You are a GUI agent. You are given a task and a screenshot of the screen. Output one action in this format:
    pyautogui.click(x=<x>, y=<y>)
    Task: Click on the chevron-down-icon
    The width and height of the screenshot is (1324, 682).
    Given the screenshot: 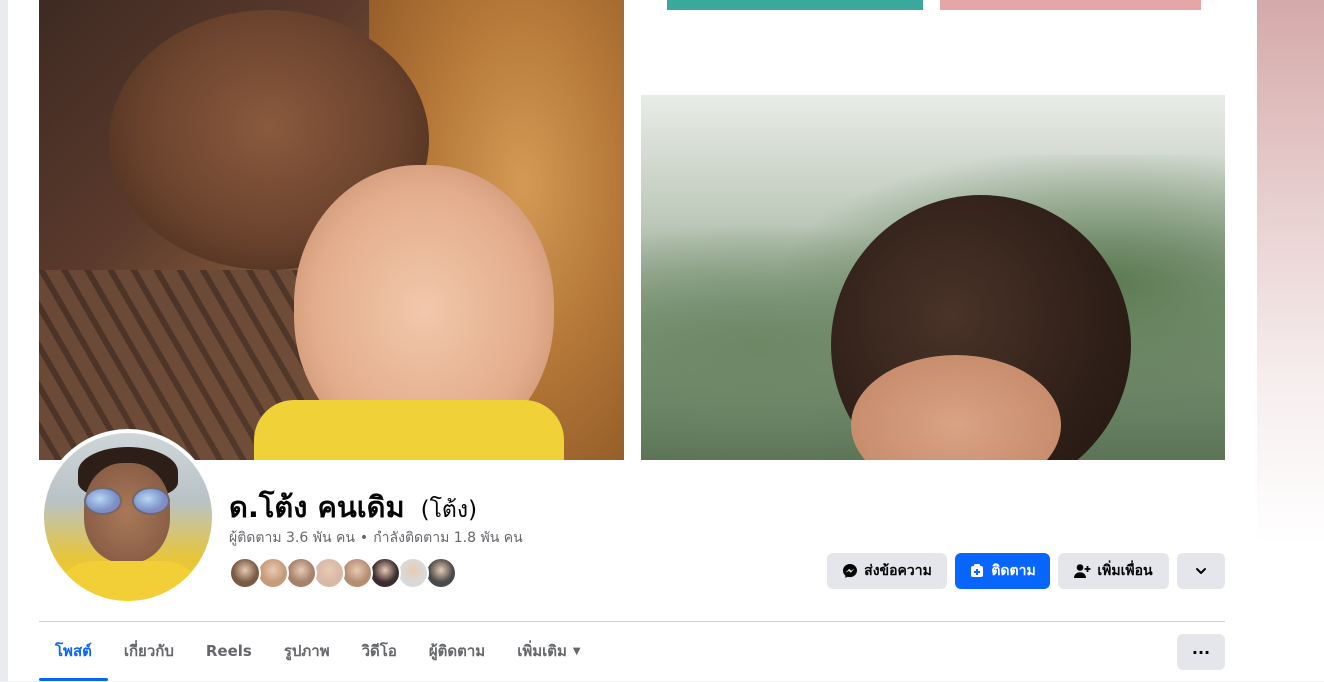 What is the action you would take?
    pyautogui.click(x=1201, y=571)
    